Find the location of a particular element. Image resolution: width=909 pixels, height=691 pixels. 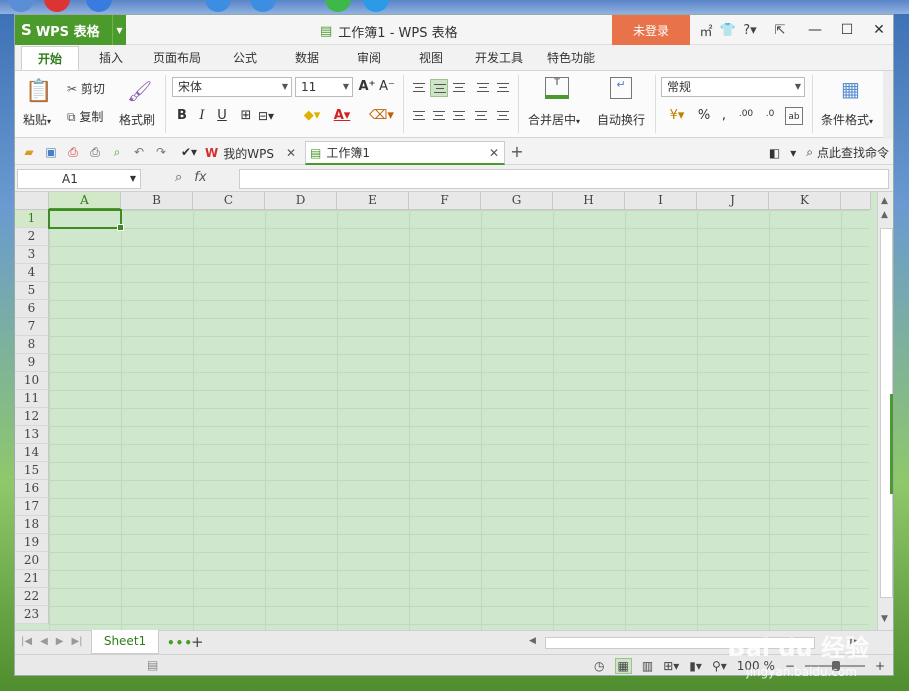

location-icon: ⚲▾ is located at coordinates (719, 666).